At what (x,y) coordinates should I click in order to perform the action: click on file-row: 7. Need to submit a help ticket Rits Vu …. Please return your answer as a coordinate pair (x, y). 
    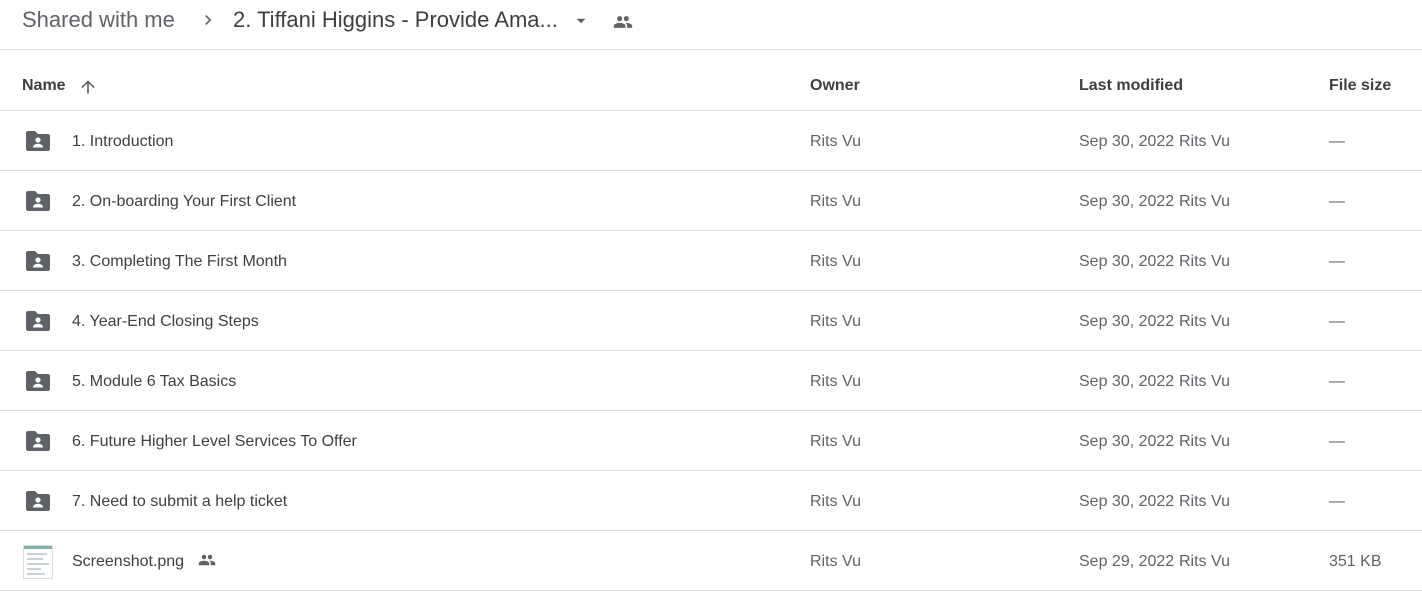
    Looking at the image, I should click on (711, 501).